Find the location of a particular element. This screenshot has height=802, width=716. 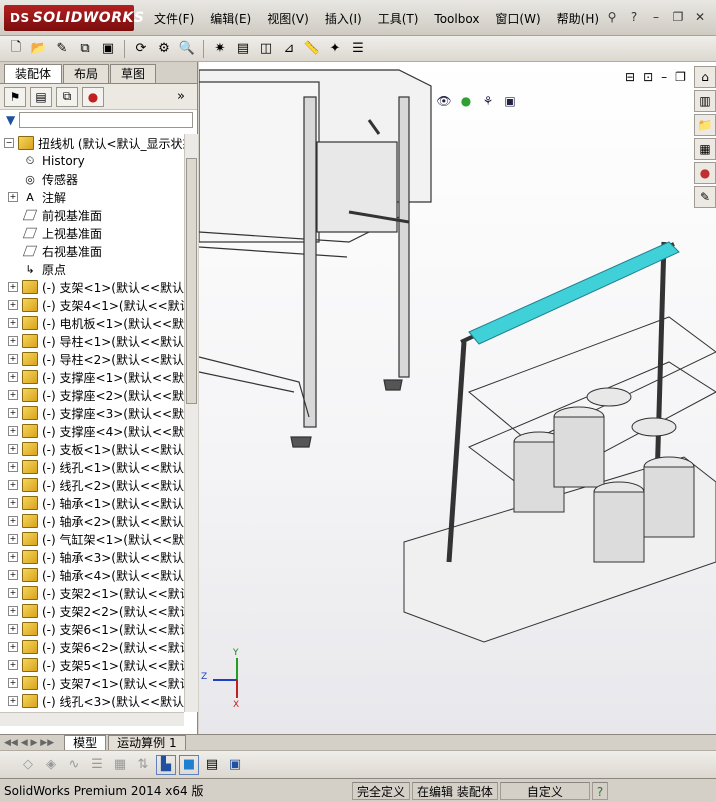

solidworks-logo: DS SOLIDWORKS is located at coordinates (74, 18).